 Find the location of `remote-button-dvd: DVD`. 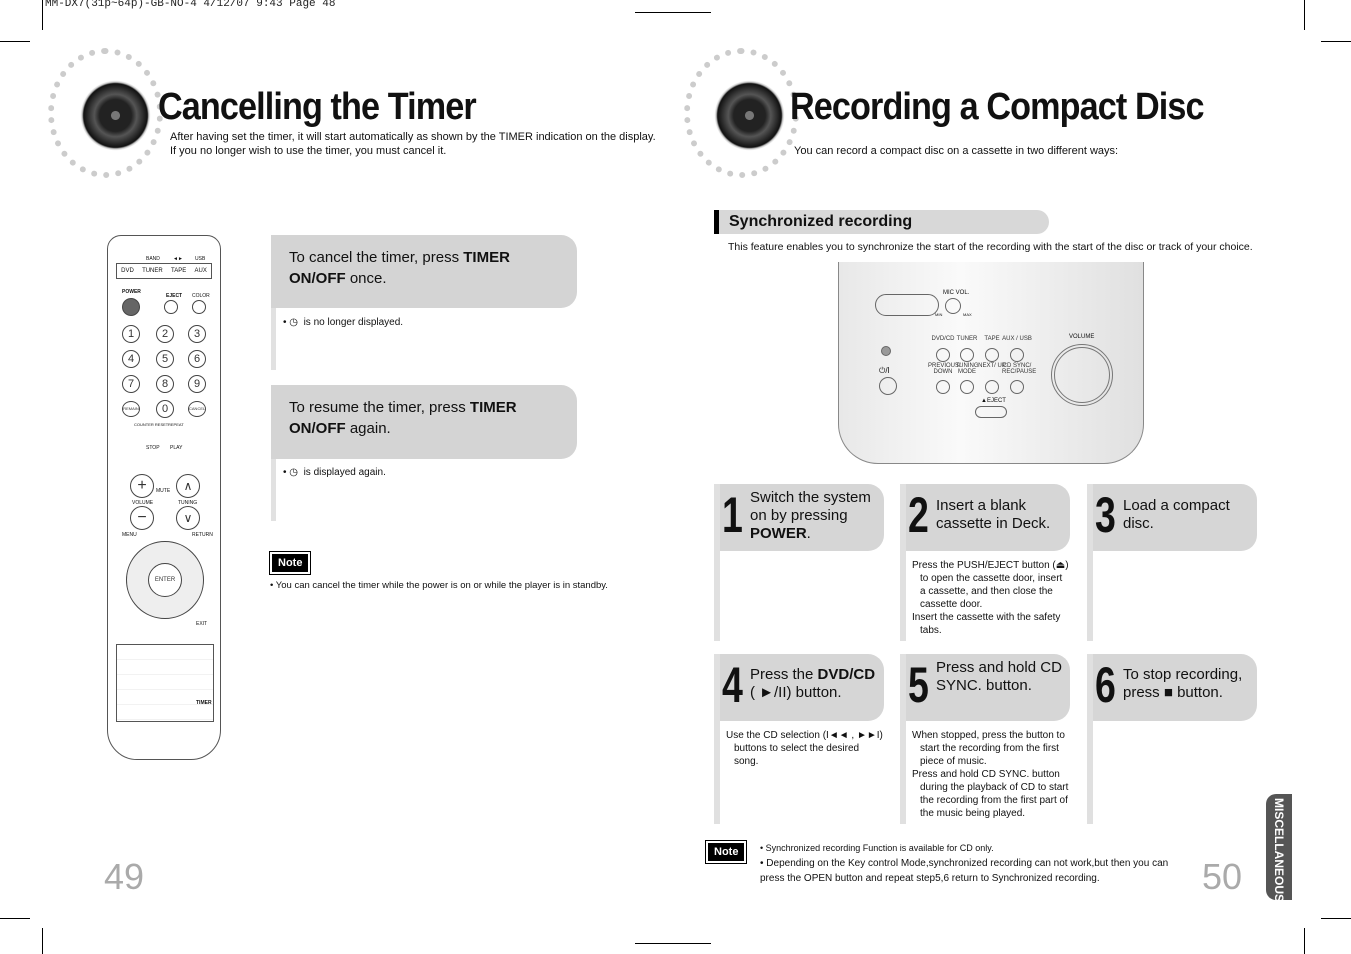

remote-button-dvd: DVD is located at coordinates (127, 271).